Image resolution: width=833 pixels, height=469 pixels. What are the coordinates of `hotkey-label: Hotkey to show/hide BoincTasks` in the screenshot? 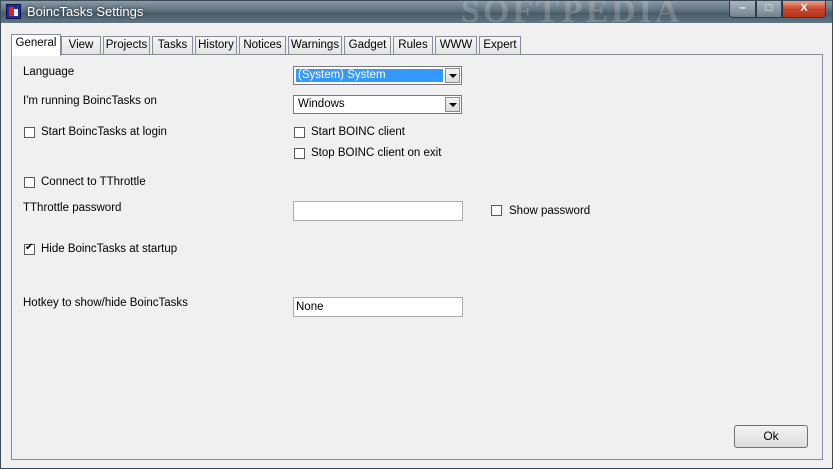 It's located at (105, 303).